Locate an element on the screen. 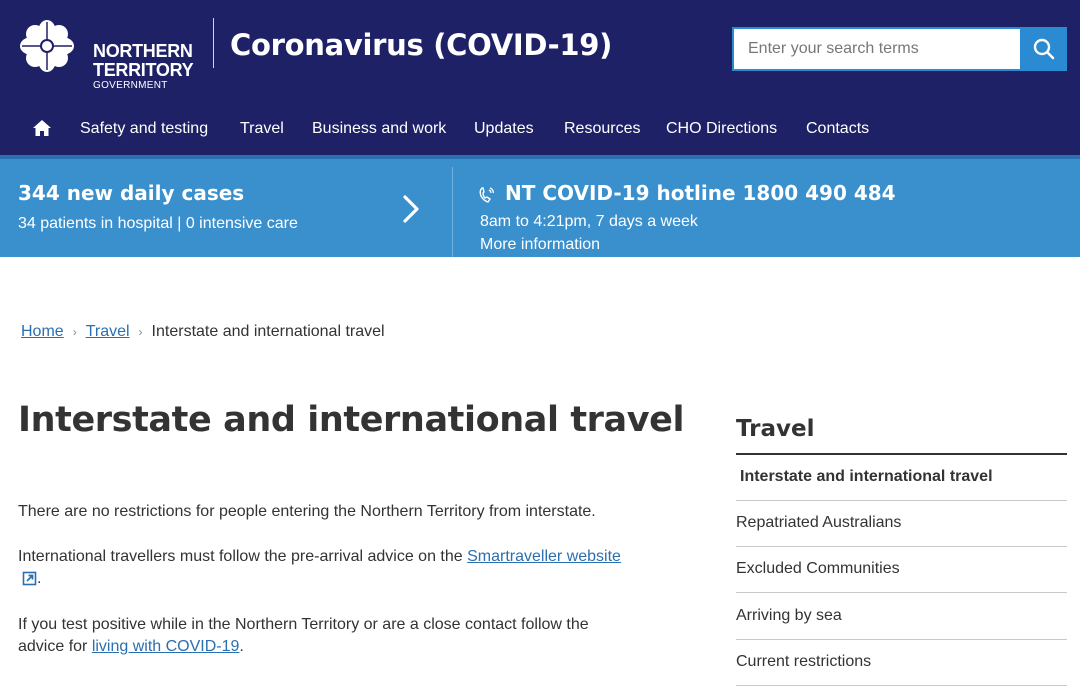 Image resolution: width=1080 pixels, height=686 pixels. nt-government-logo: NORTHERN TERRITORY GOVERNMENT is located at coordinates (106, 54).